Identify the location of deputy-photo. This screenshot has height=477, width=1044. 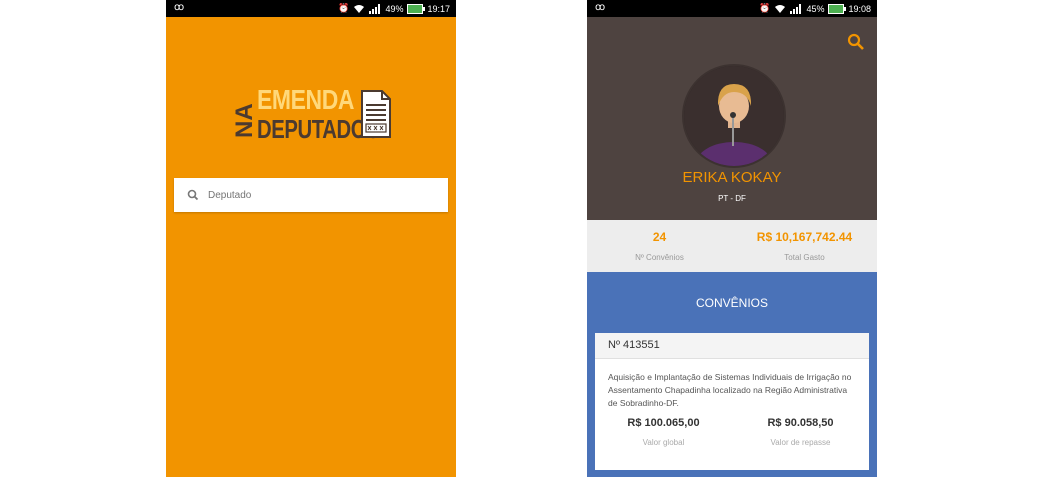
(734, 116).